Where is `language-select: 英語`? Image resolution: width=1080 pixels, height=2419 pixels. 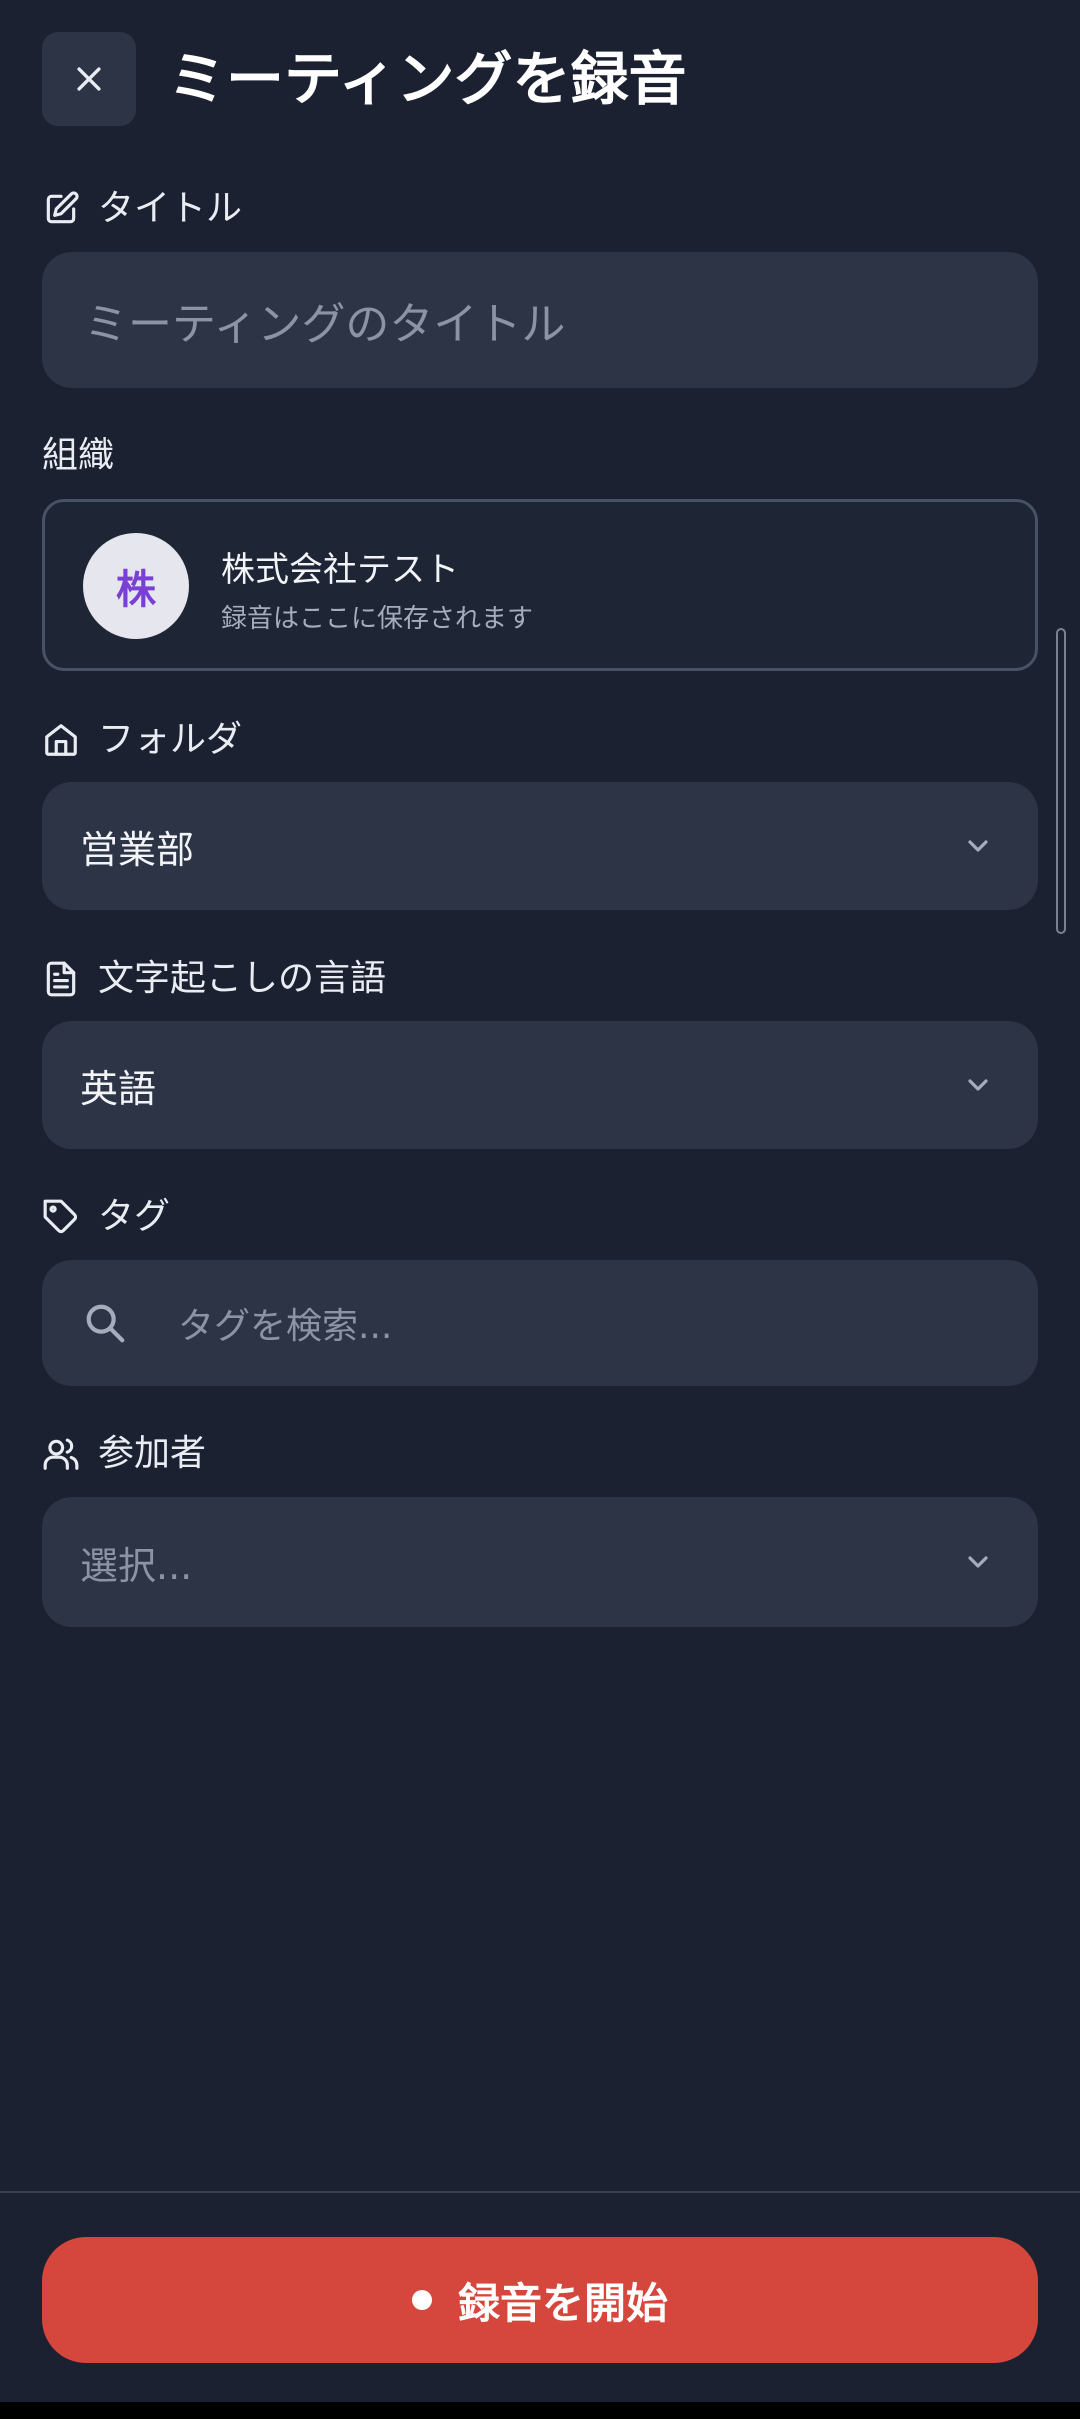 language-select: 英語 is located at coordinates (540, 1085).